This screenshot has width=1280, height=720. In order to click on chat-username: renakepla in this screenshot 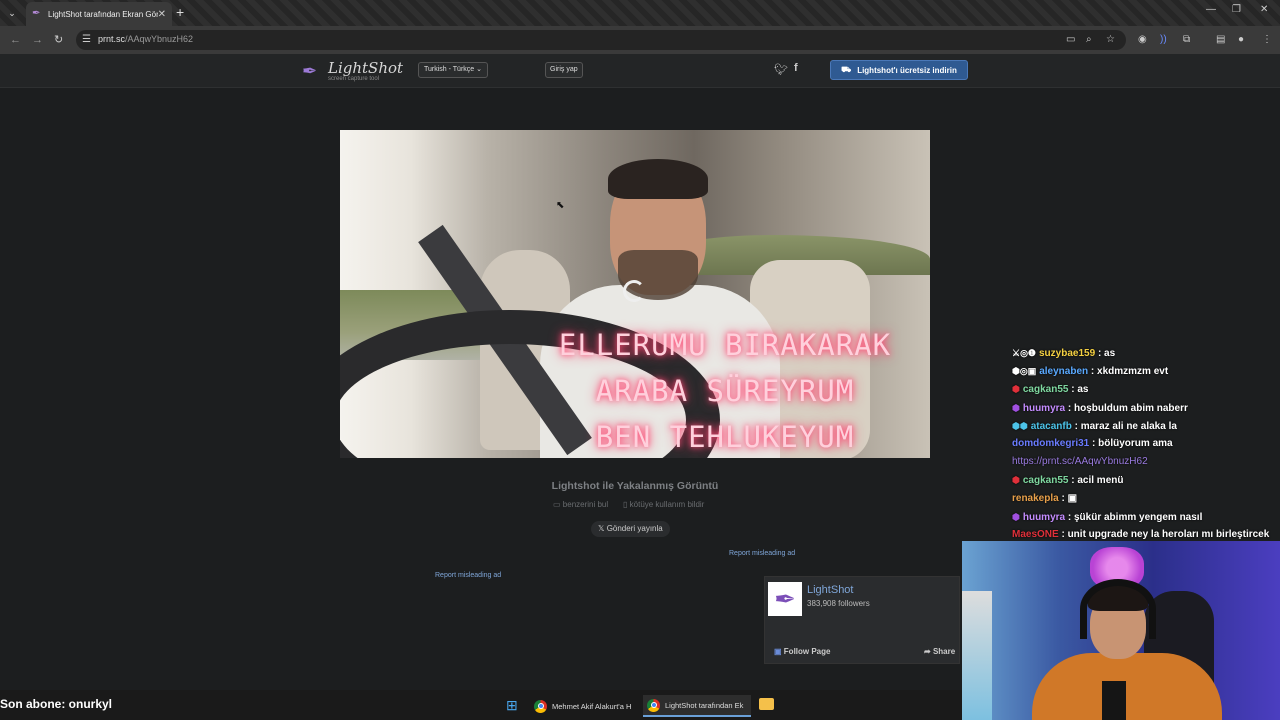, I will do `click(1035, 498)`.